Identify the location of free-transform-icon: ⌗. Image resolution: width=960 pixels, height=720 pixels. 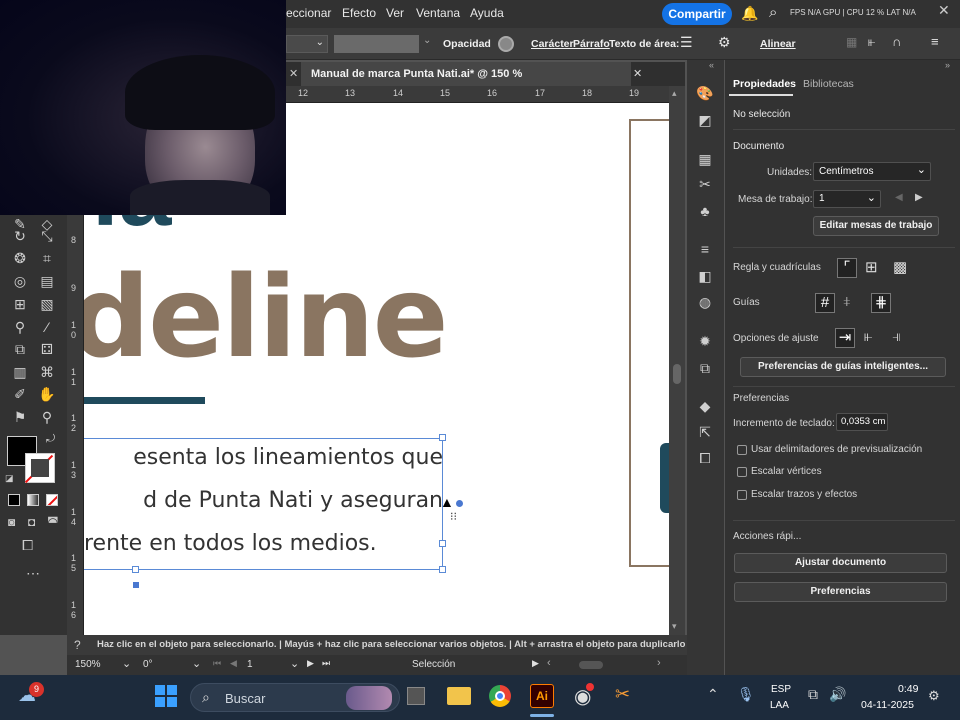
(47, 258).